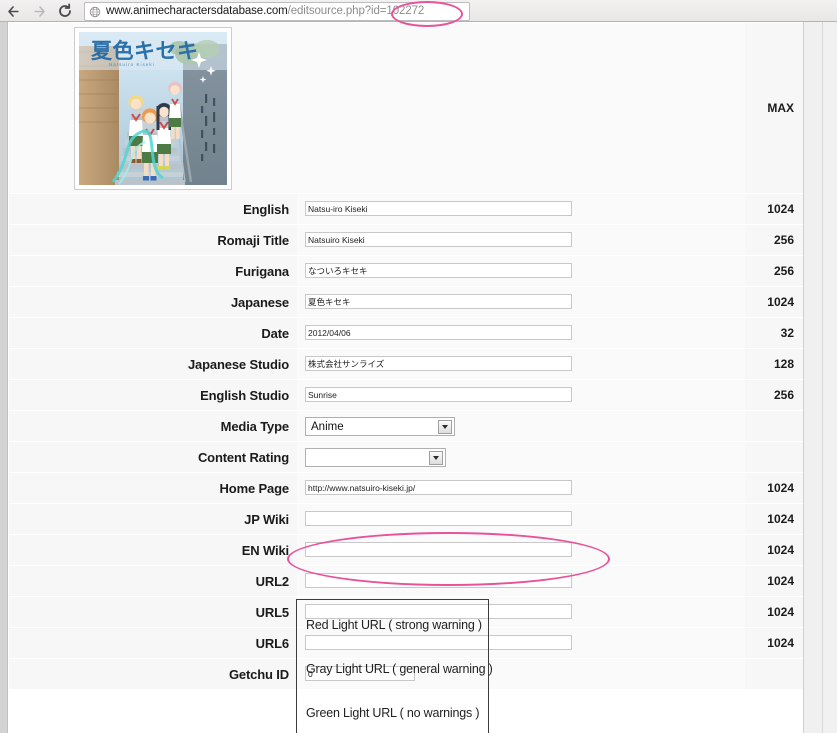 This screenshot has width=837, height=733. I want to click on arrow-right-icon, so click(39, 11).